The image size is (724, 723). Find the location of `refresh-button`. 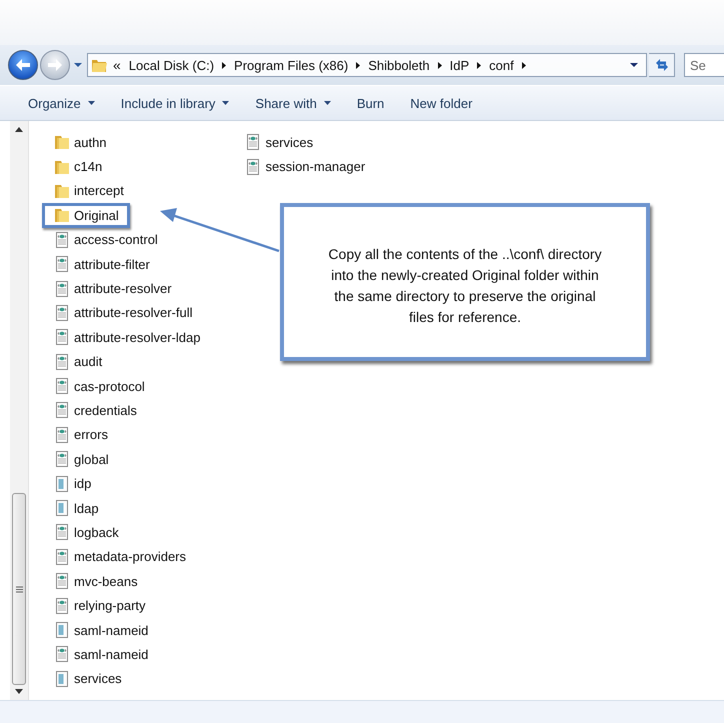

refresh-button is located at coordinates (662, 65).